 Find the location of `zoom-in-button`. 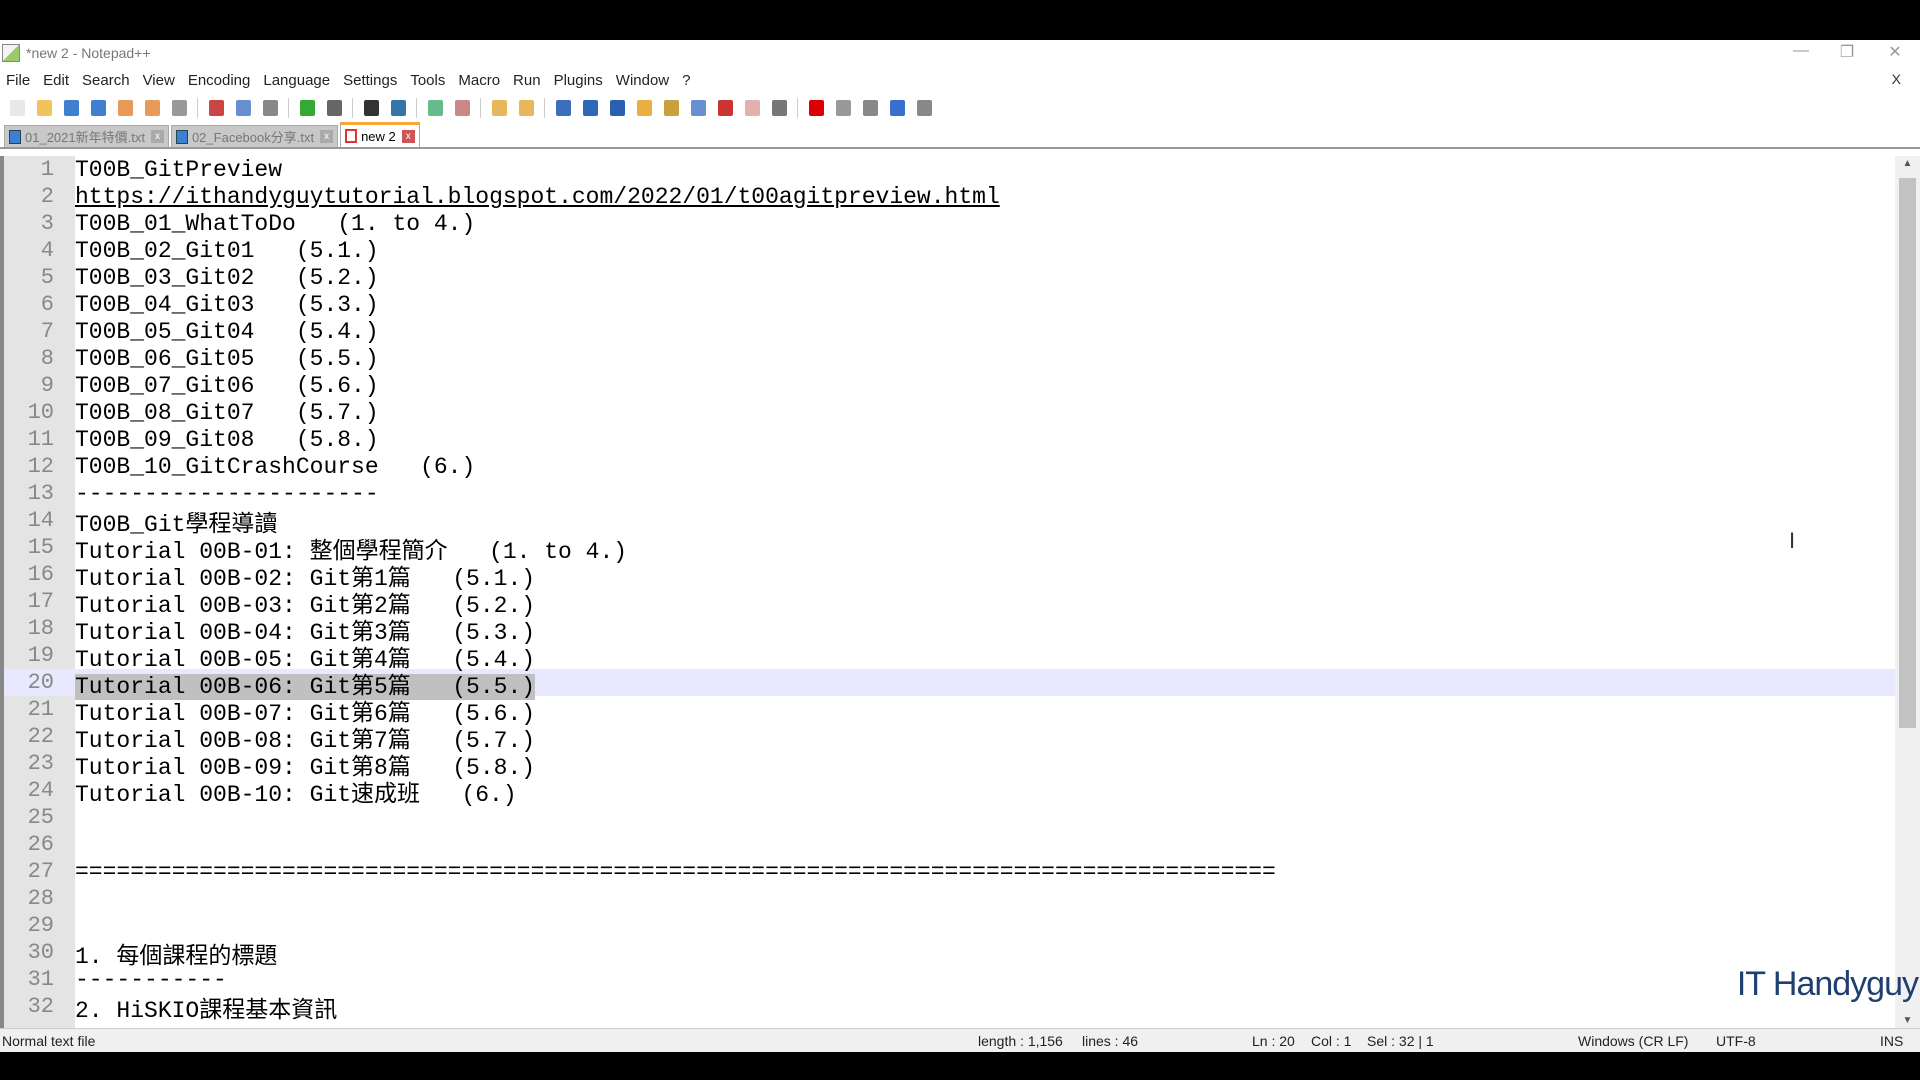

zoom-in-button is located at coordinates (435, 108).